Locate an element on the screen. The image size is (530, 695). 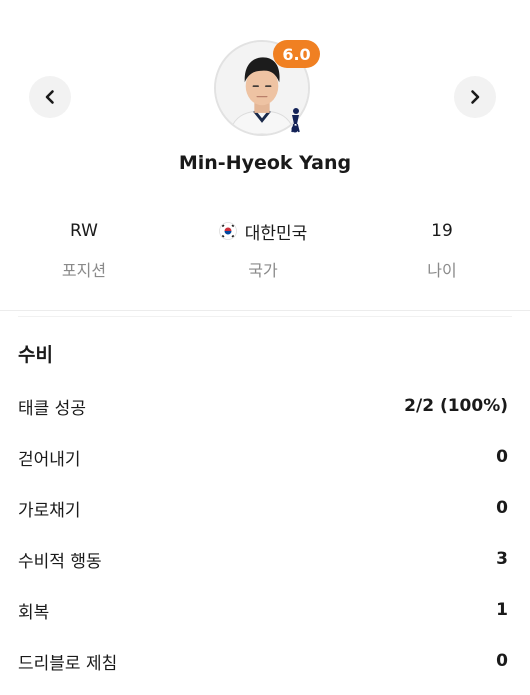
stat-value: 1 is located at coordinates (502, 610).